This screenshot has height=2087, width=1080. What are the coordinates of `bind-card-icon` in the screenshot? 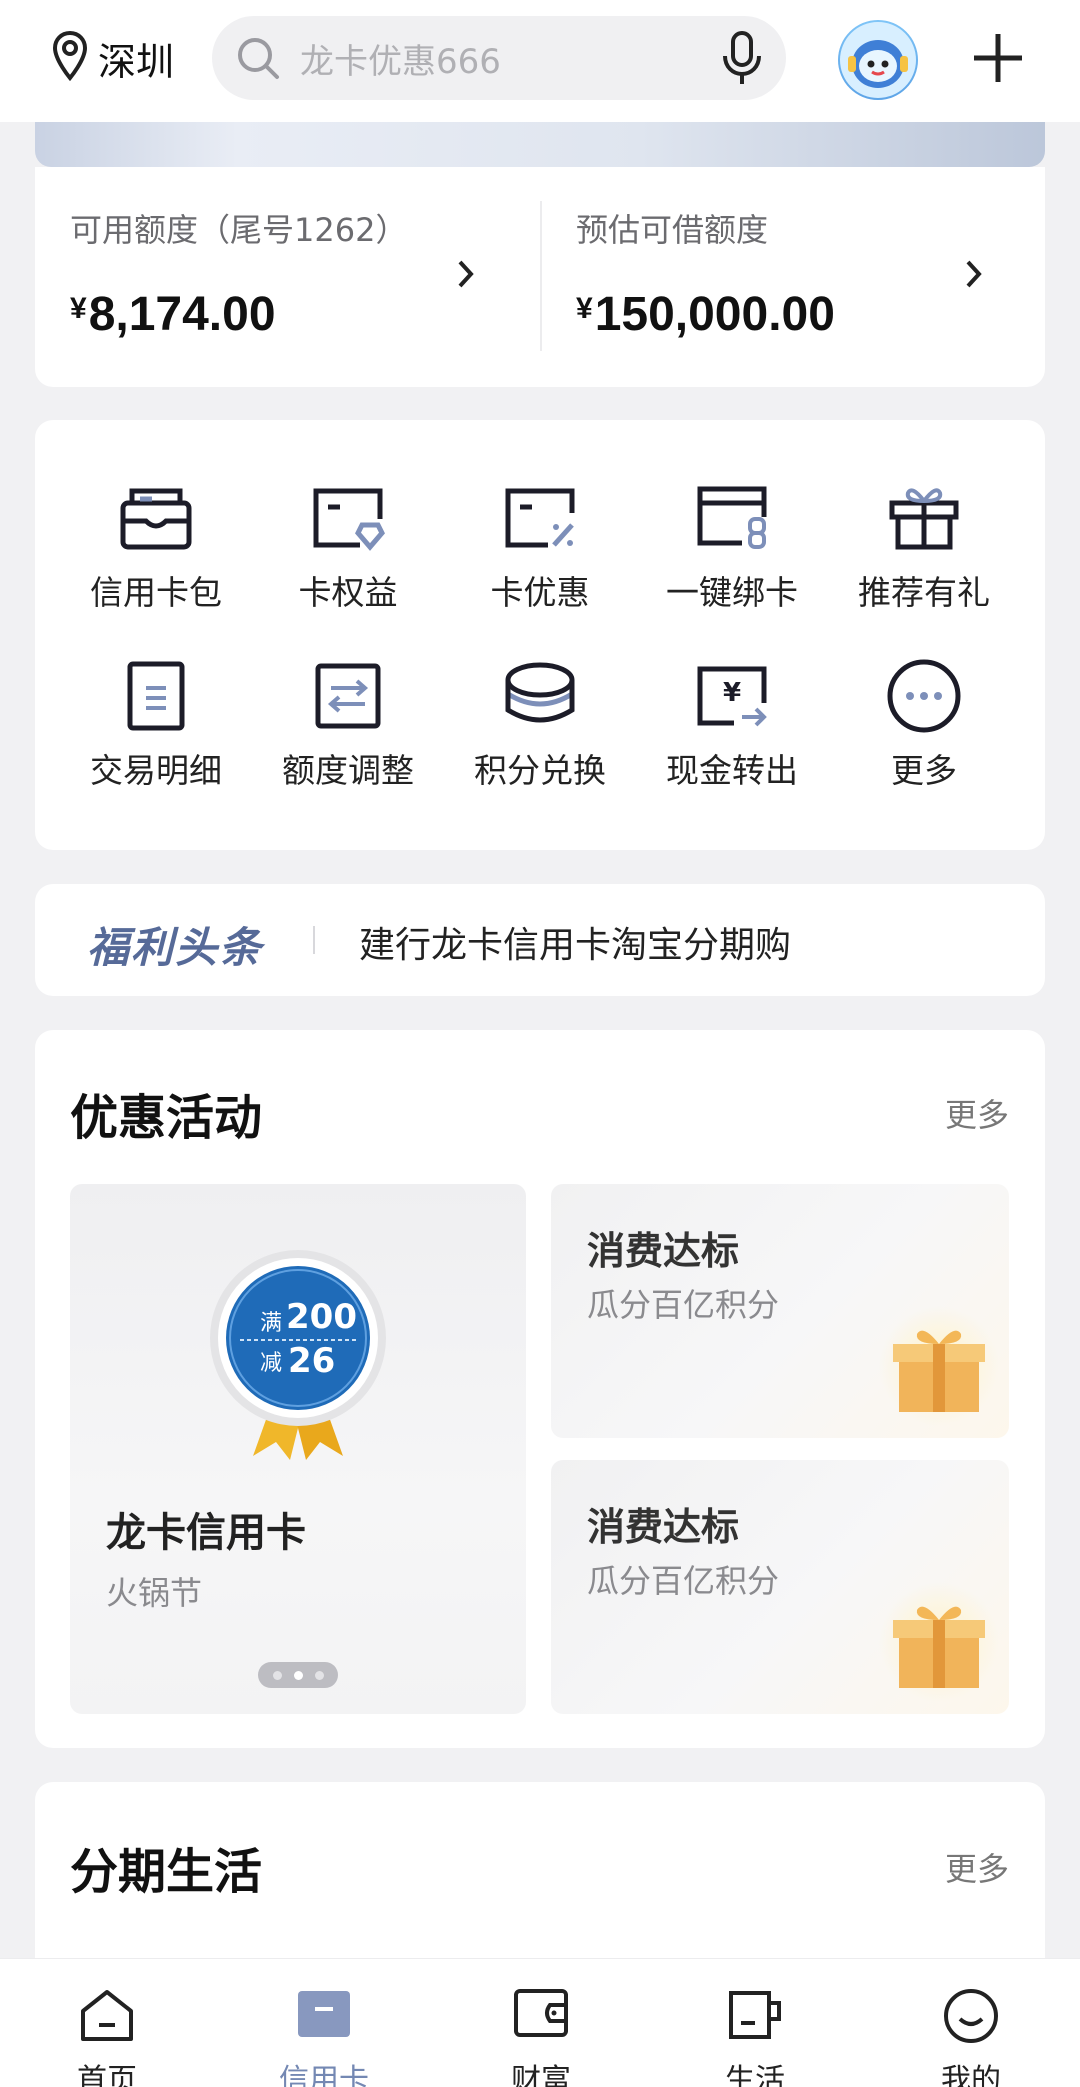 It's located at (732, 518).